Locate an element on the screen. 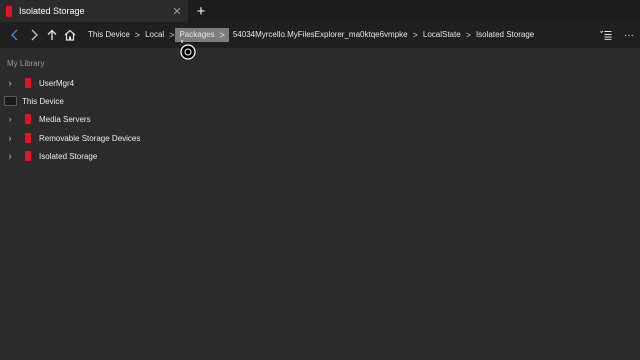 This screenshot has height=360, width=640. tab-title: Isolated Storage is located at coordinates (52, 11).